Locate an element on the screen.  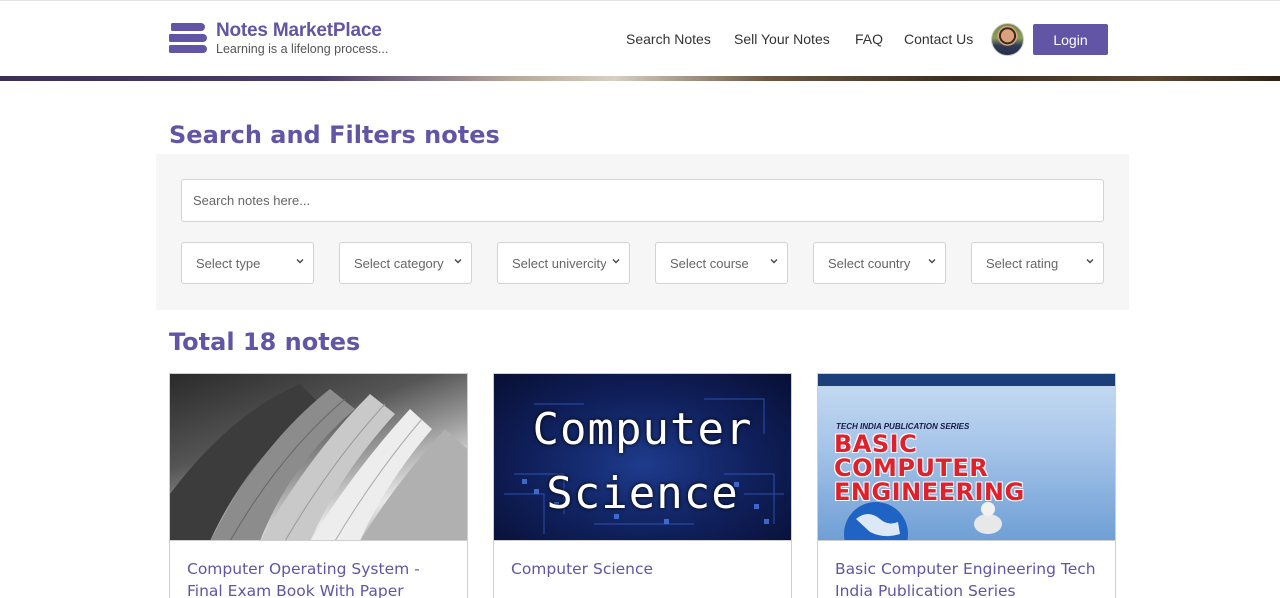
login-button: Login is located at coordinates (1070, 39).